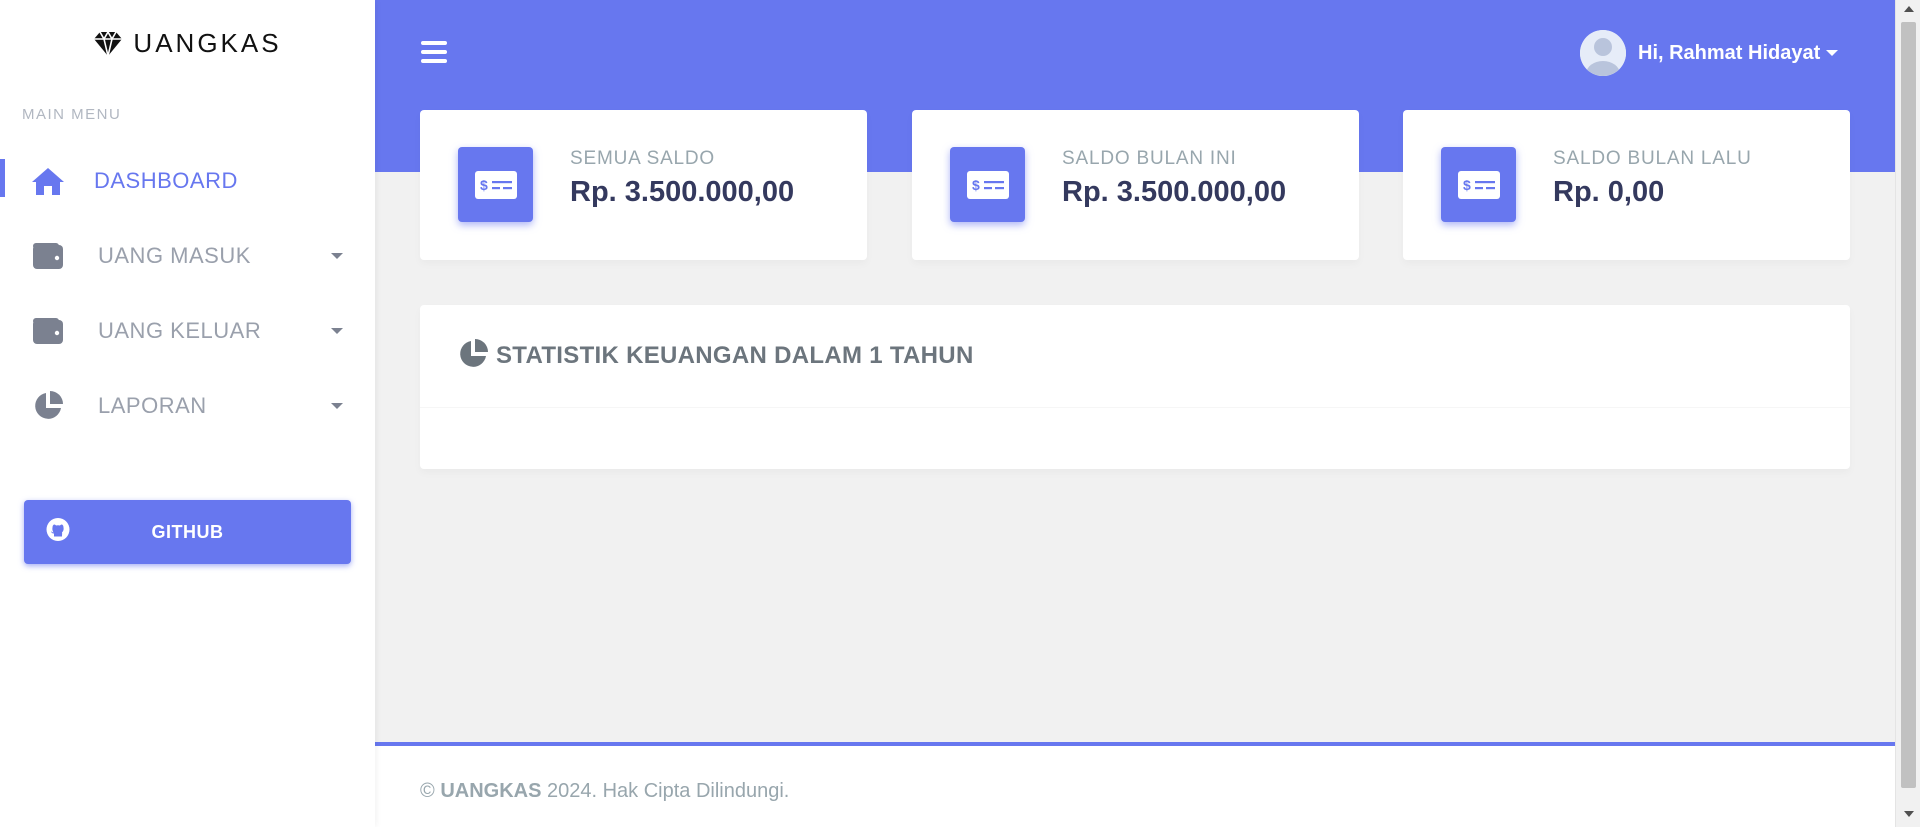 This screenshot has width=1920, height=827. I want to click on brand: UANGKAS, so click(187, 43).